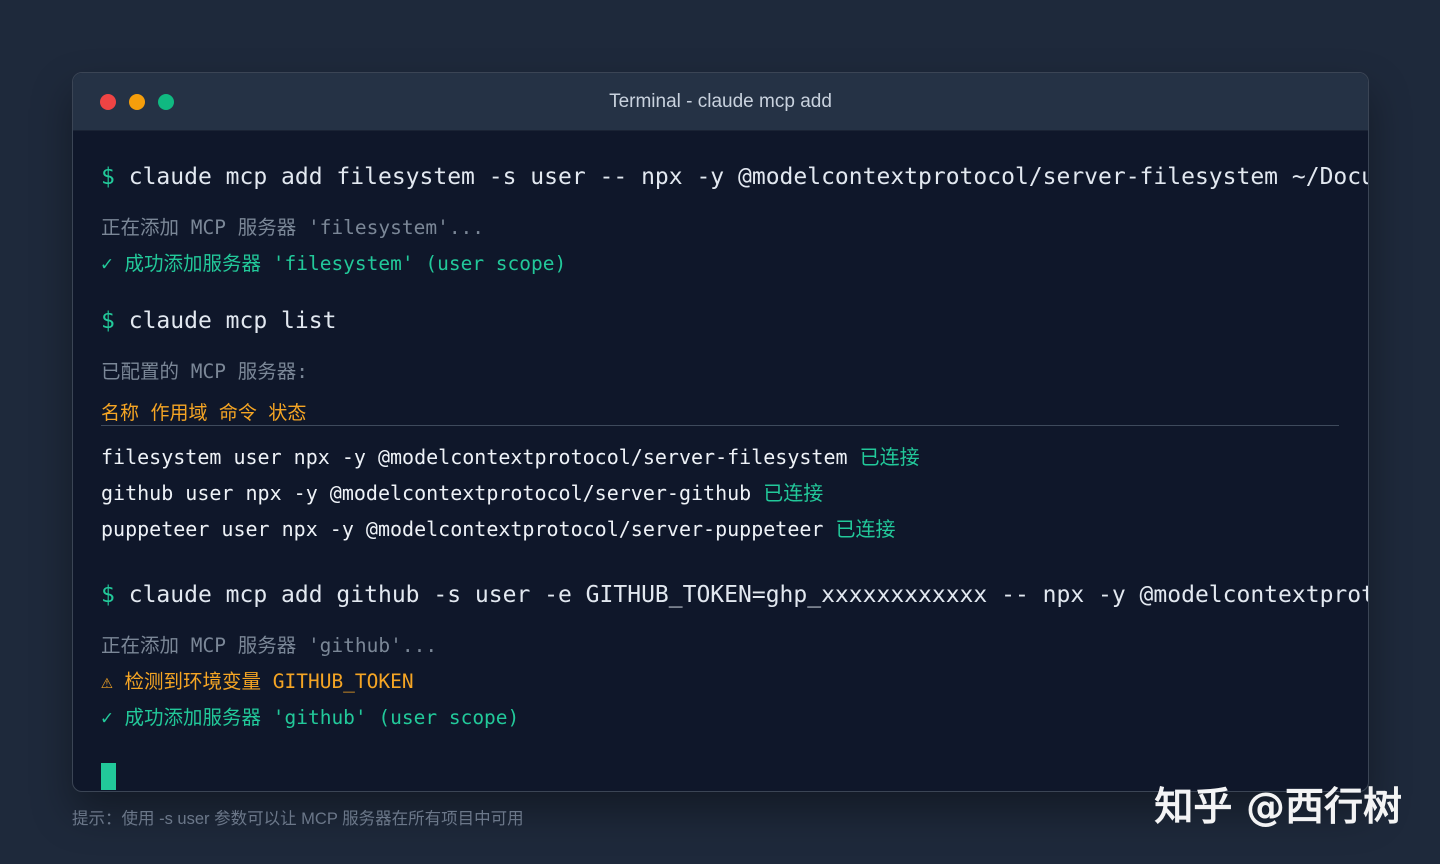 Image resolution: width=1440 pixels, height=864 pixels. I want to click on command-line: $ claude mcp list, so click(218, 321).